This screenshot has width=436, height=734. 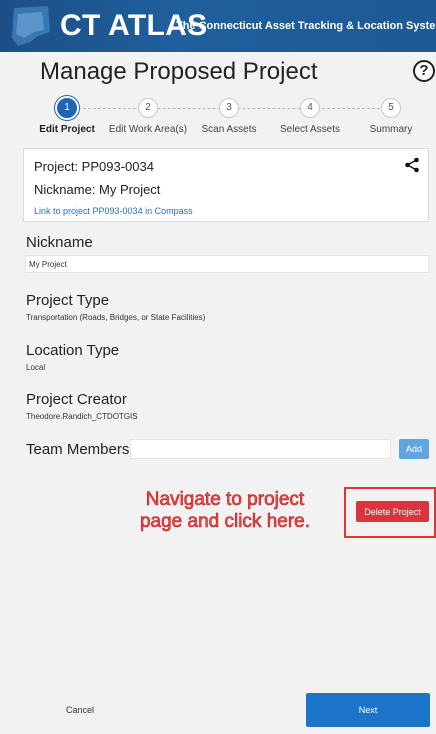 I want to click on next-button: Next, so click(x=368, y=710).